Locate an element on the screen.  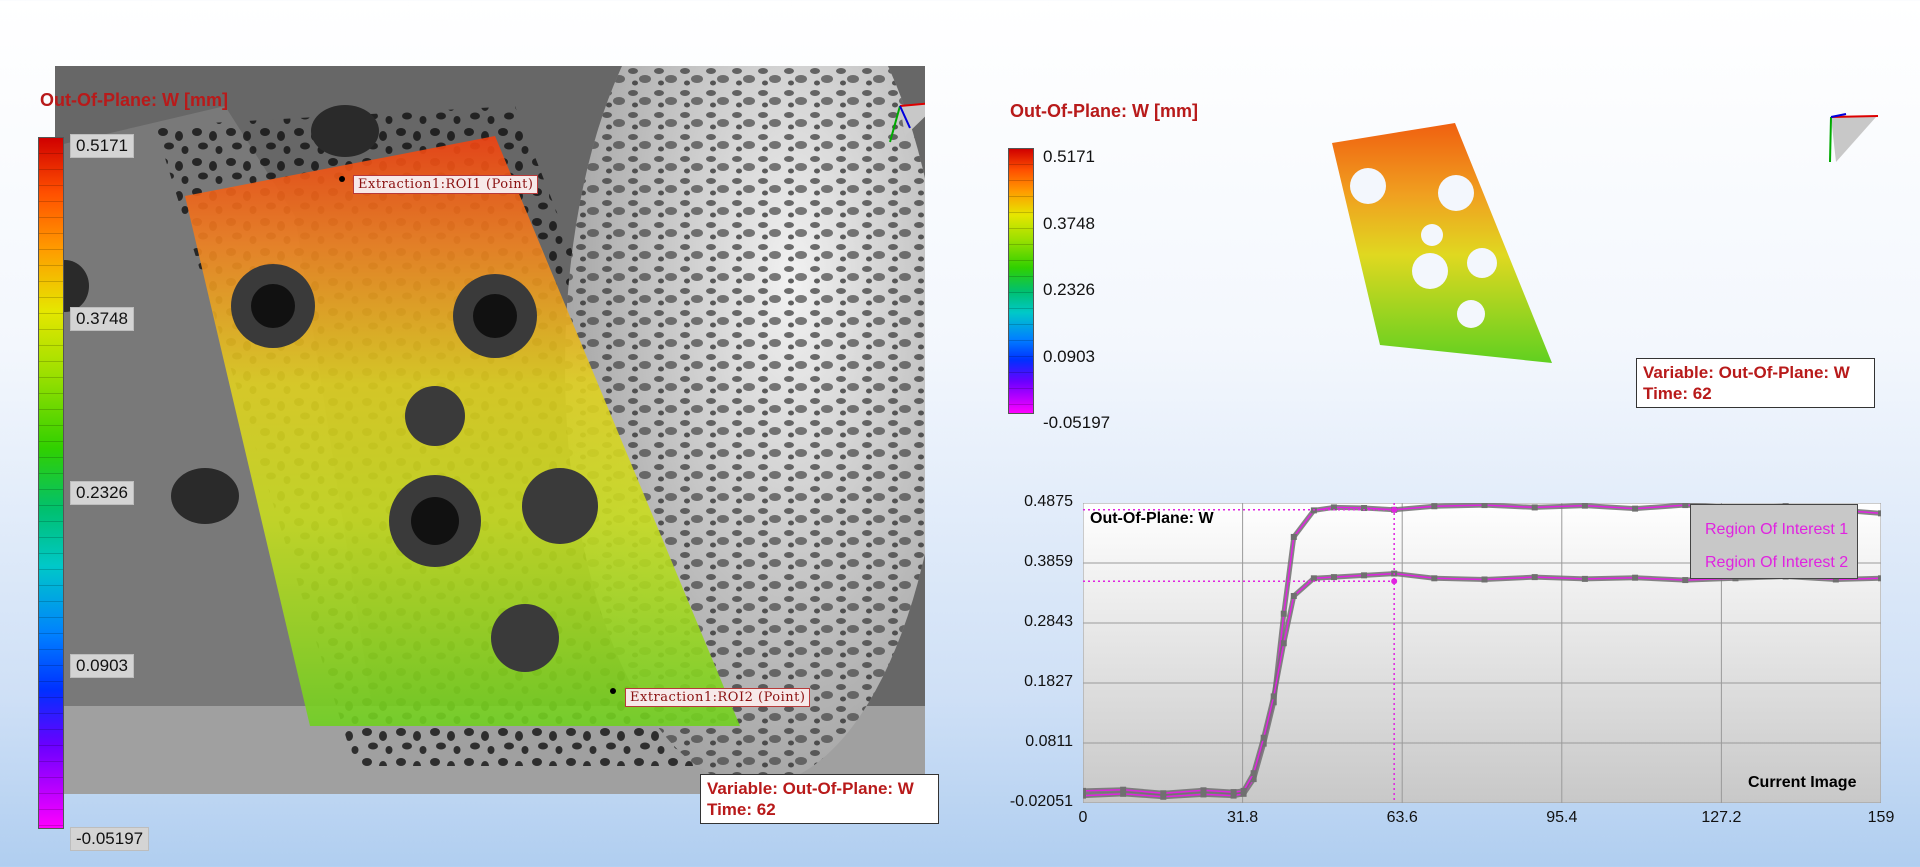
info-time: Time: 62 is located at coordinates (741, 809).